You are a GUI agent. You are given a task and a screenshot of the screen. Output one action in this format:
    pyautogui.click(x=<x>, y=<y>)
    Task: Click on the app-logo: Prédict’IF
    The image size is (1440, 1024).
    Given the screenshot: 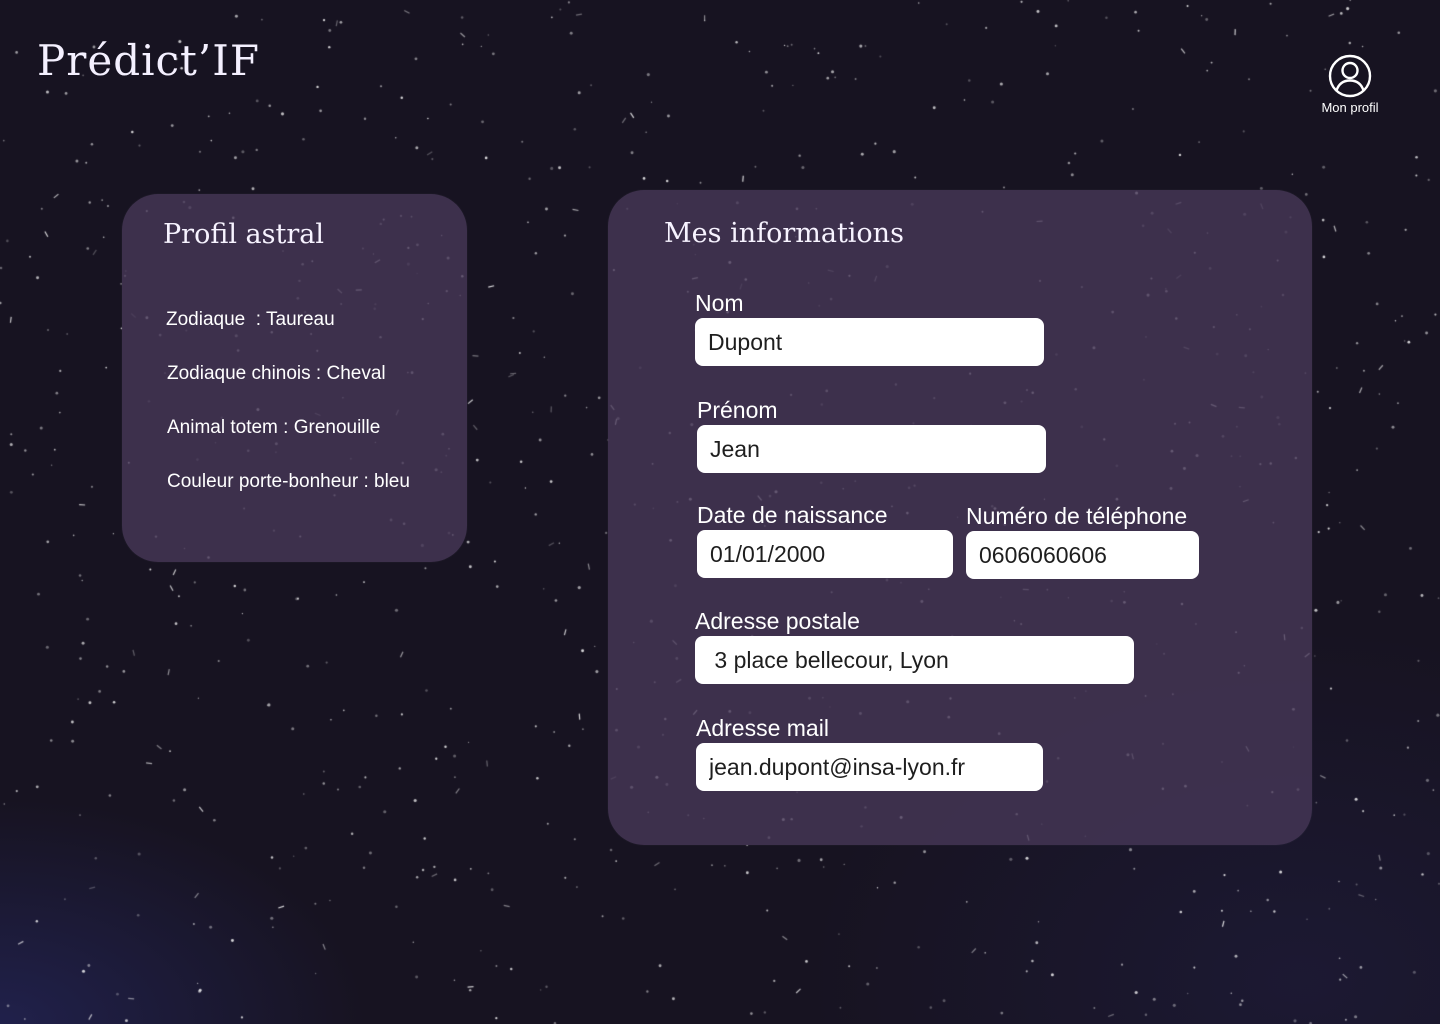 What is the action you would take?
    pyautogui.click(x=148, y=60)
    